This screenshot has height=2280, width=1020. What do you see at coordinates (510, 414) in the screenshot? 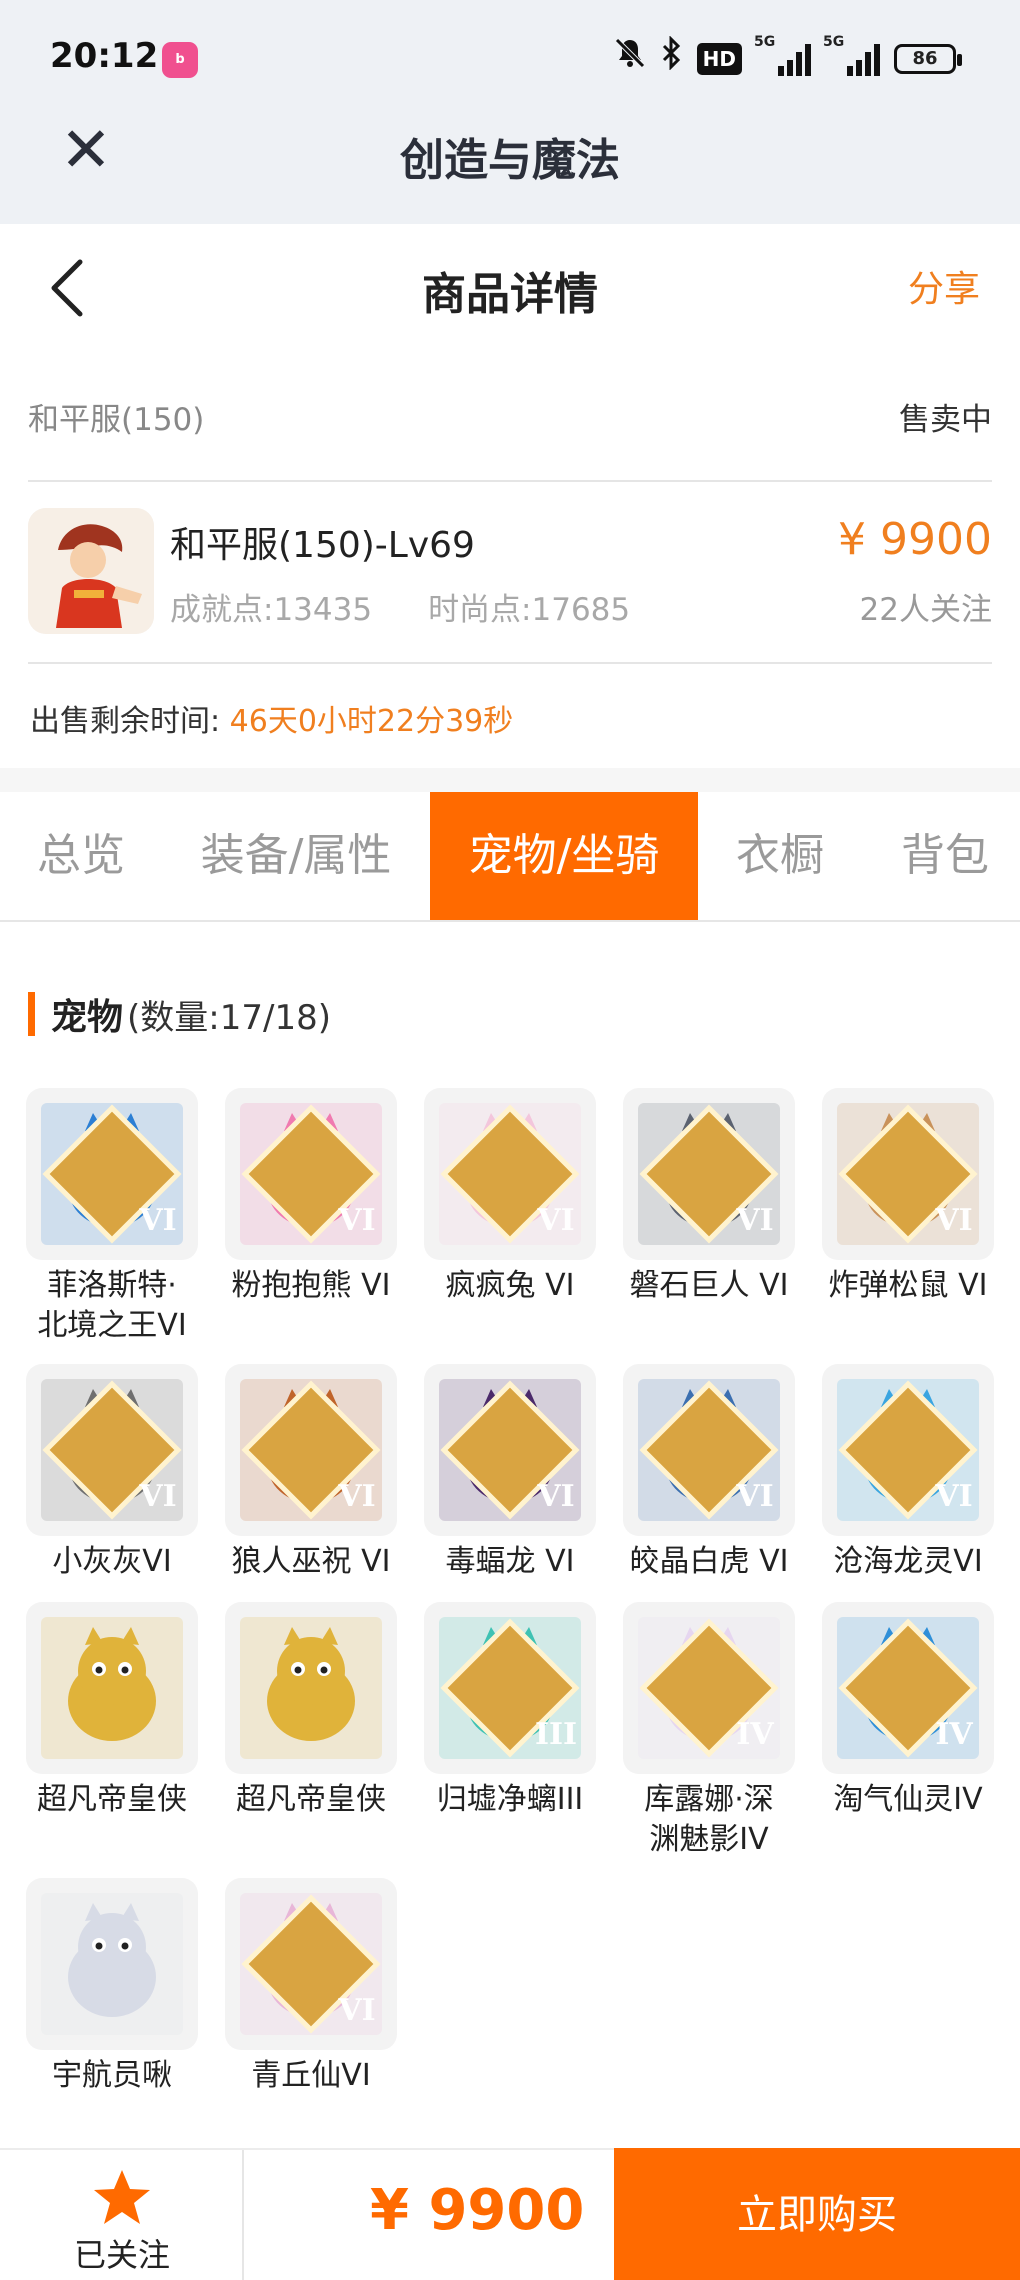
I see `server-row: 和平服(150) 售卖中` at bounding box center [510, 414].